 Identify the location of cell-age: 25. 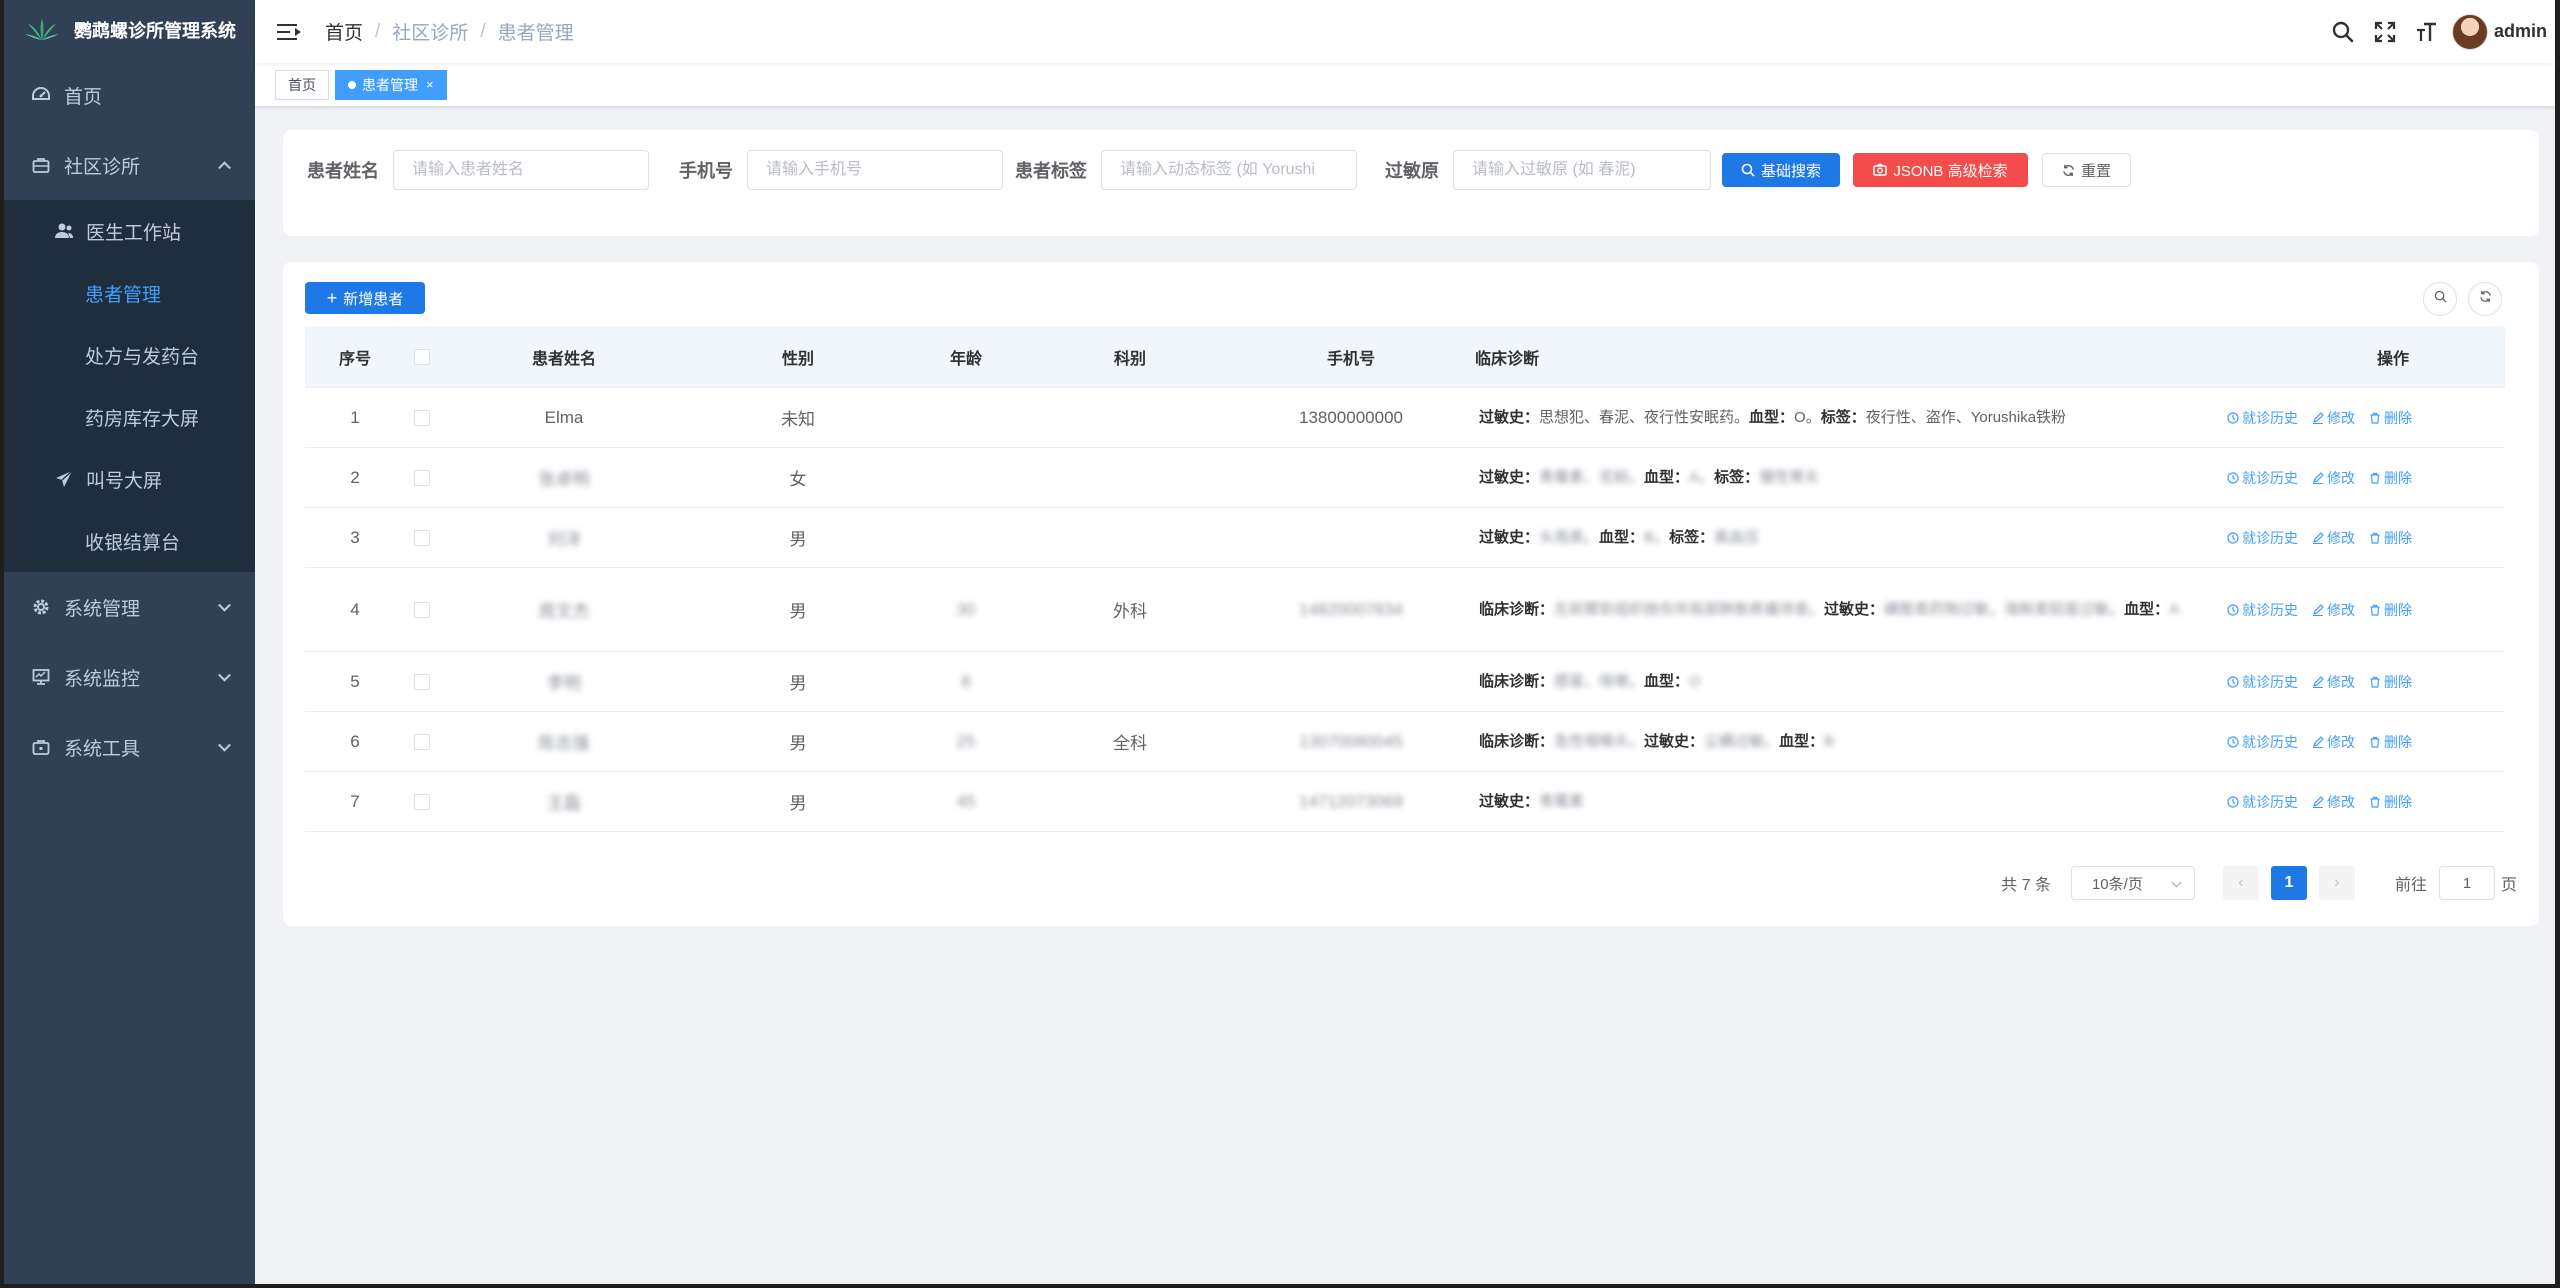
(966, 741).